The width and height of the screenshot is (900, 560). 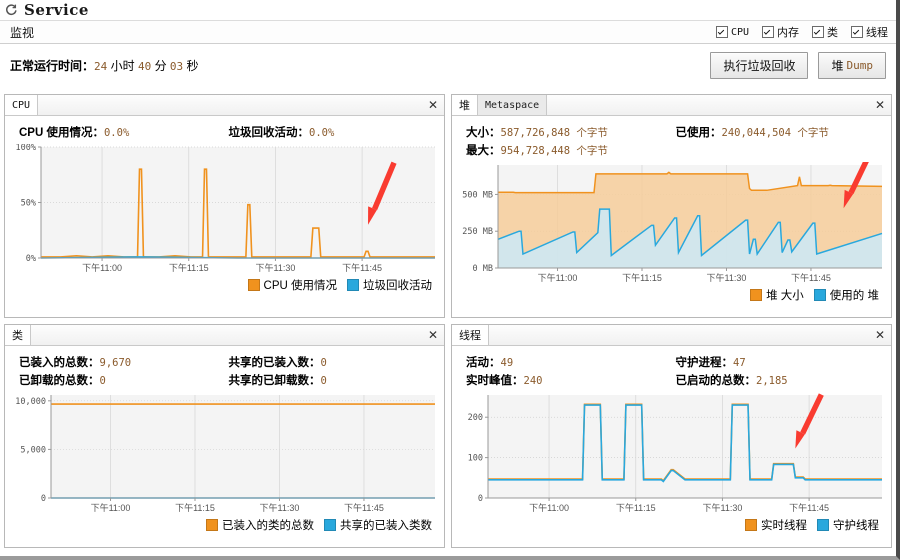 What do you see at coordinates (31, 259) in the screenshot?
I see `svg-text: 0%` at bounding box center [31, 259].